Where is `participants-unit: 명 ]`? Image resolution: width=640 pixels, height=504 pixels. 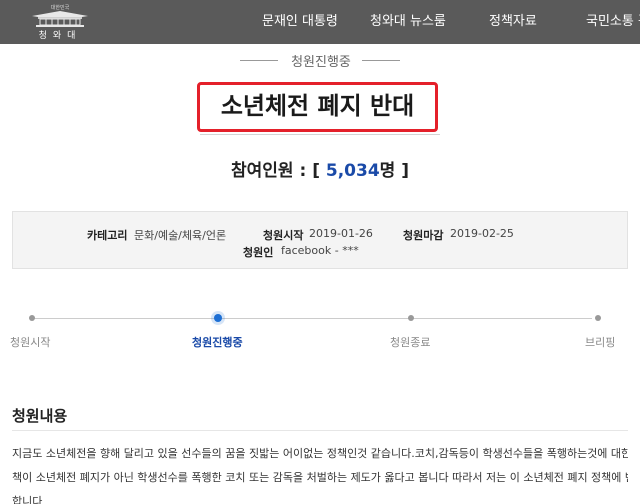 participants-unit: 명 ] is located at coordinates (394, 171).